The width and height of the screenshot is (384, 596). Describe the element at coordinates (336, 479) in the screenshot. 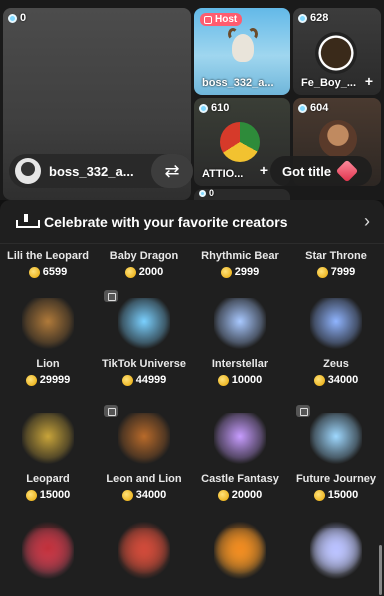

I see `gift-name: Future Journey` at that location.